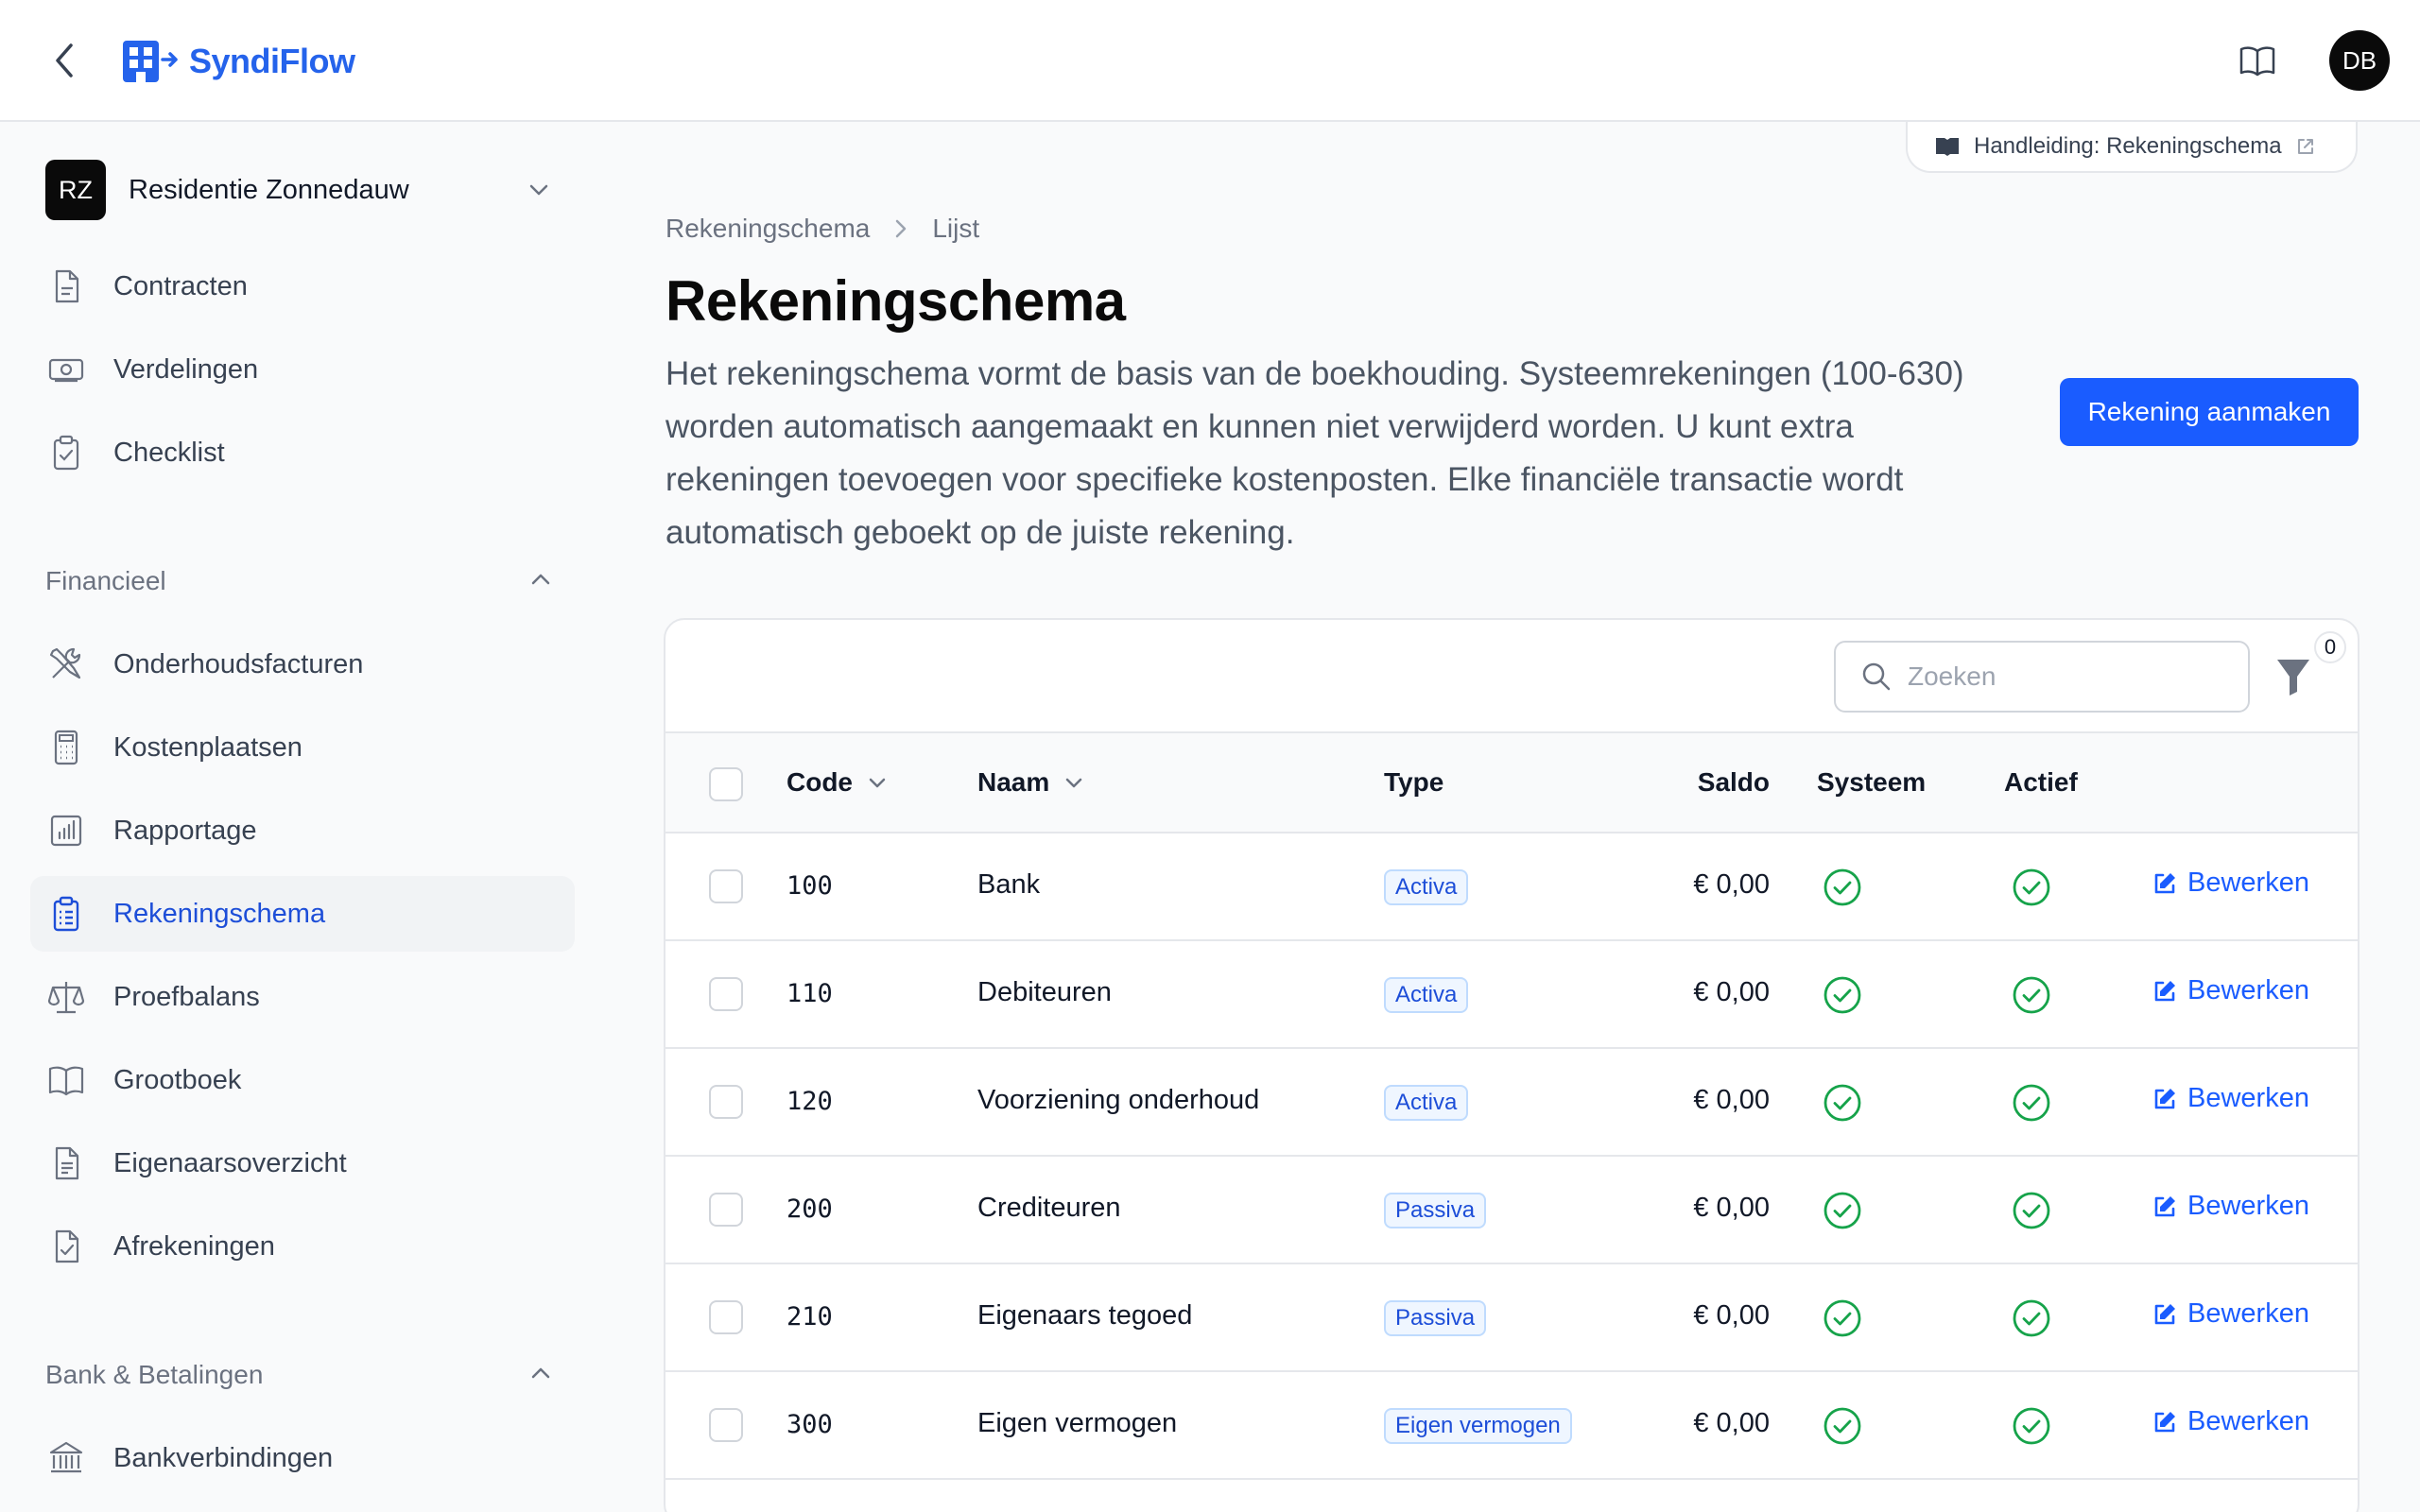 The height and width of the screenshot is (1512, 2420). What do you see at coordinates (726, 784) in the screenshot?
I see `select-all-checkbox` at bounding box center [726, 784].